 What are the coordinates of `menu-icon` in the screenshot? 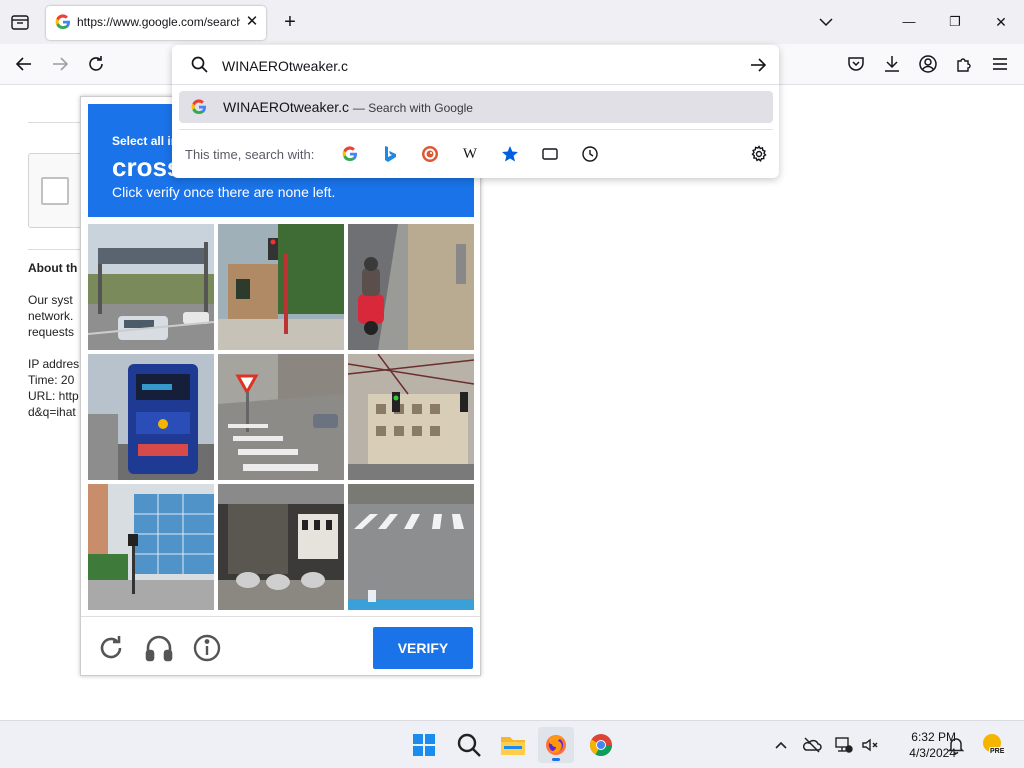 It's located at (1000, 64).